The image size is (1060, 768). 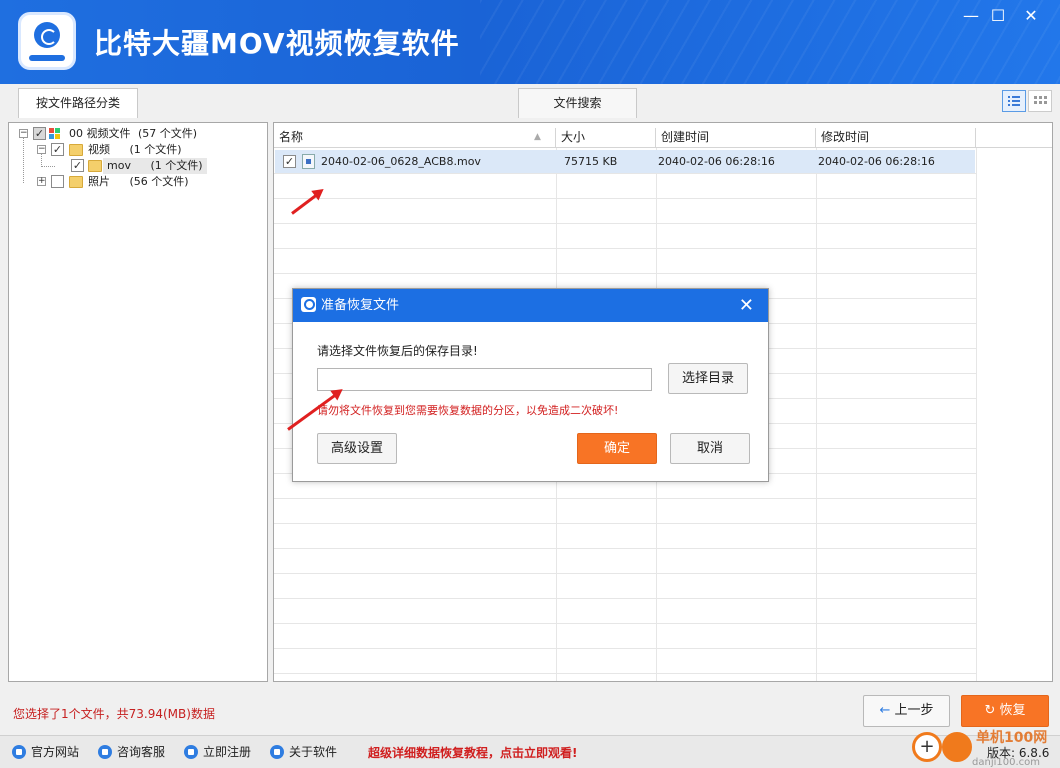 I want to click on file-size: 75715 KB, so click(x=591, y=161).